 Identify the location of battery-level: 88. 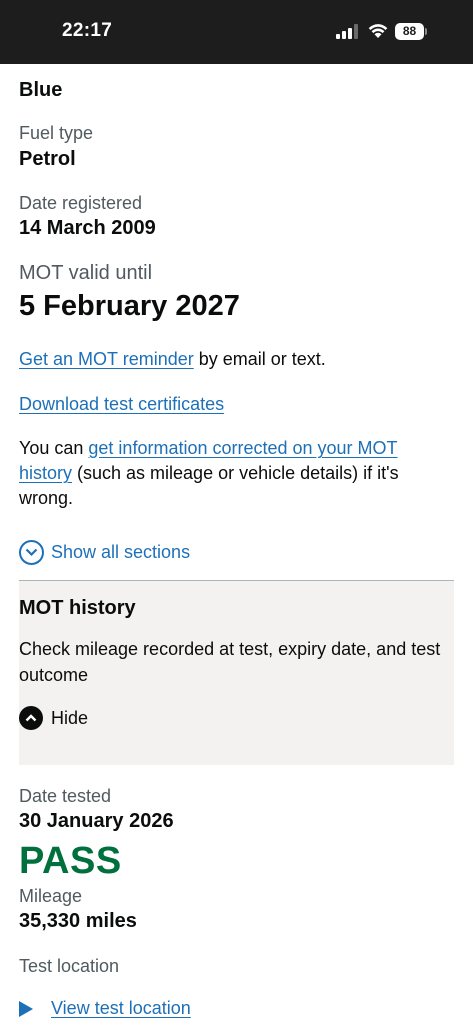
(409, 31).